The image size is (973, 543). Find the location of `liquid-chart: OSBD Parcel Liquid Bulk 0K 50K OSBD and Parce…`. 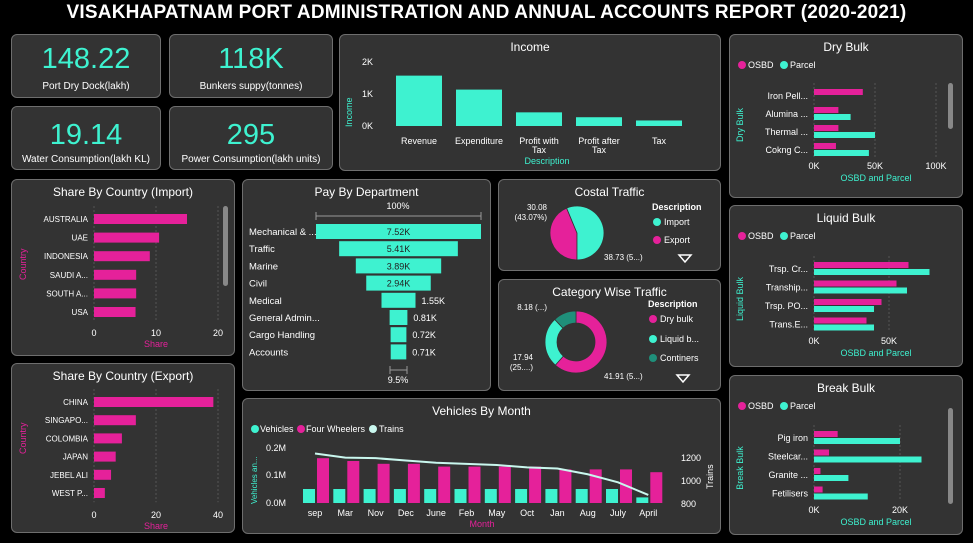

liquid-chart: OSBD Parcel Liquid Bulk 0K 50K OSBD and Parce… is located at coordinates (832, 294).